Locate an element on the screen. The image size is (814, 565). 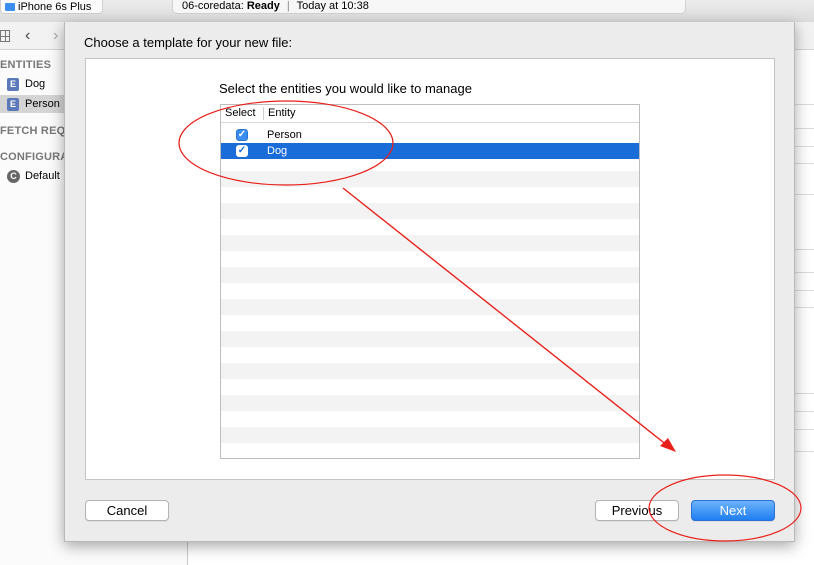
sidebar-item-label: Dog is located at coordinates (35, 84).